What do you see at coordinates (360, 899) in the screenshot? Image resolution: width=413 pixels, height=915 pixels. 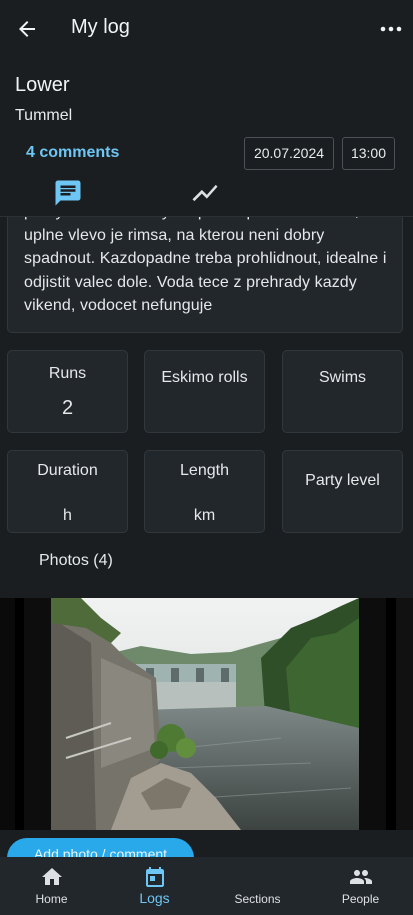 I see `nav-label: People` at bounding box center [360, 899].